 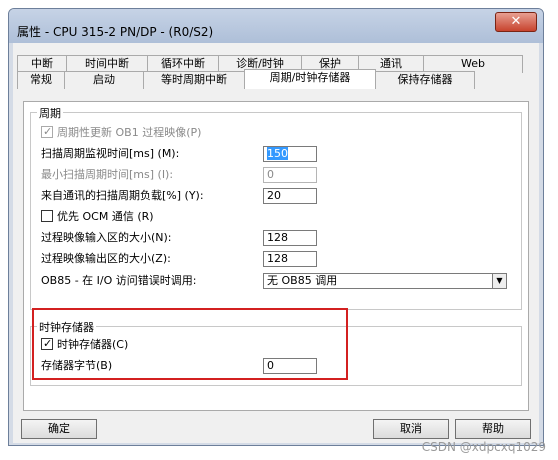 I want to click on group-cycle-title: 周期, so click(x=50, y=113).